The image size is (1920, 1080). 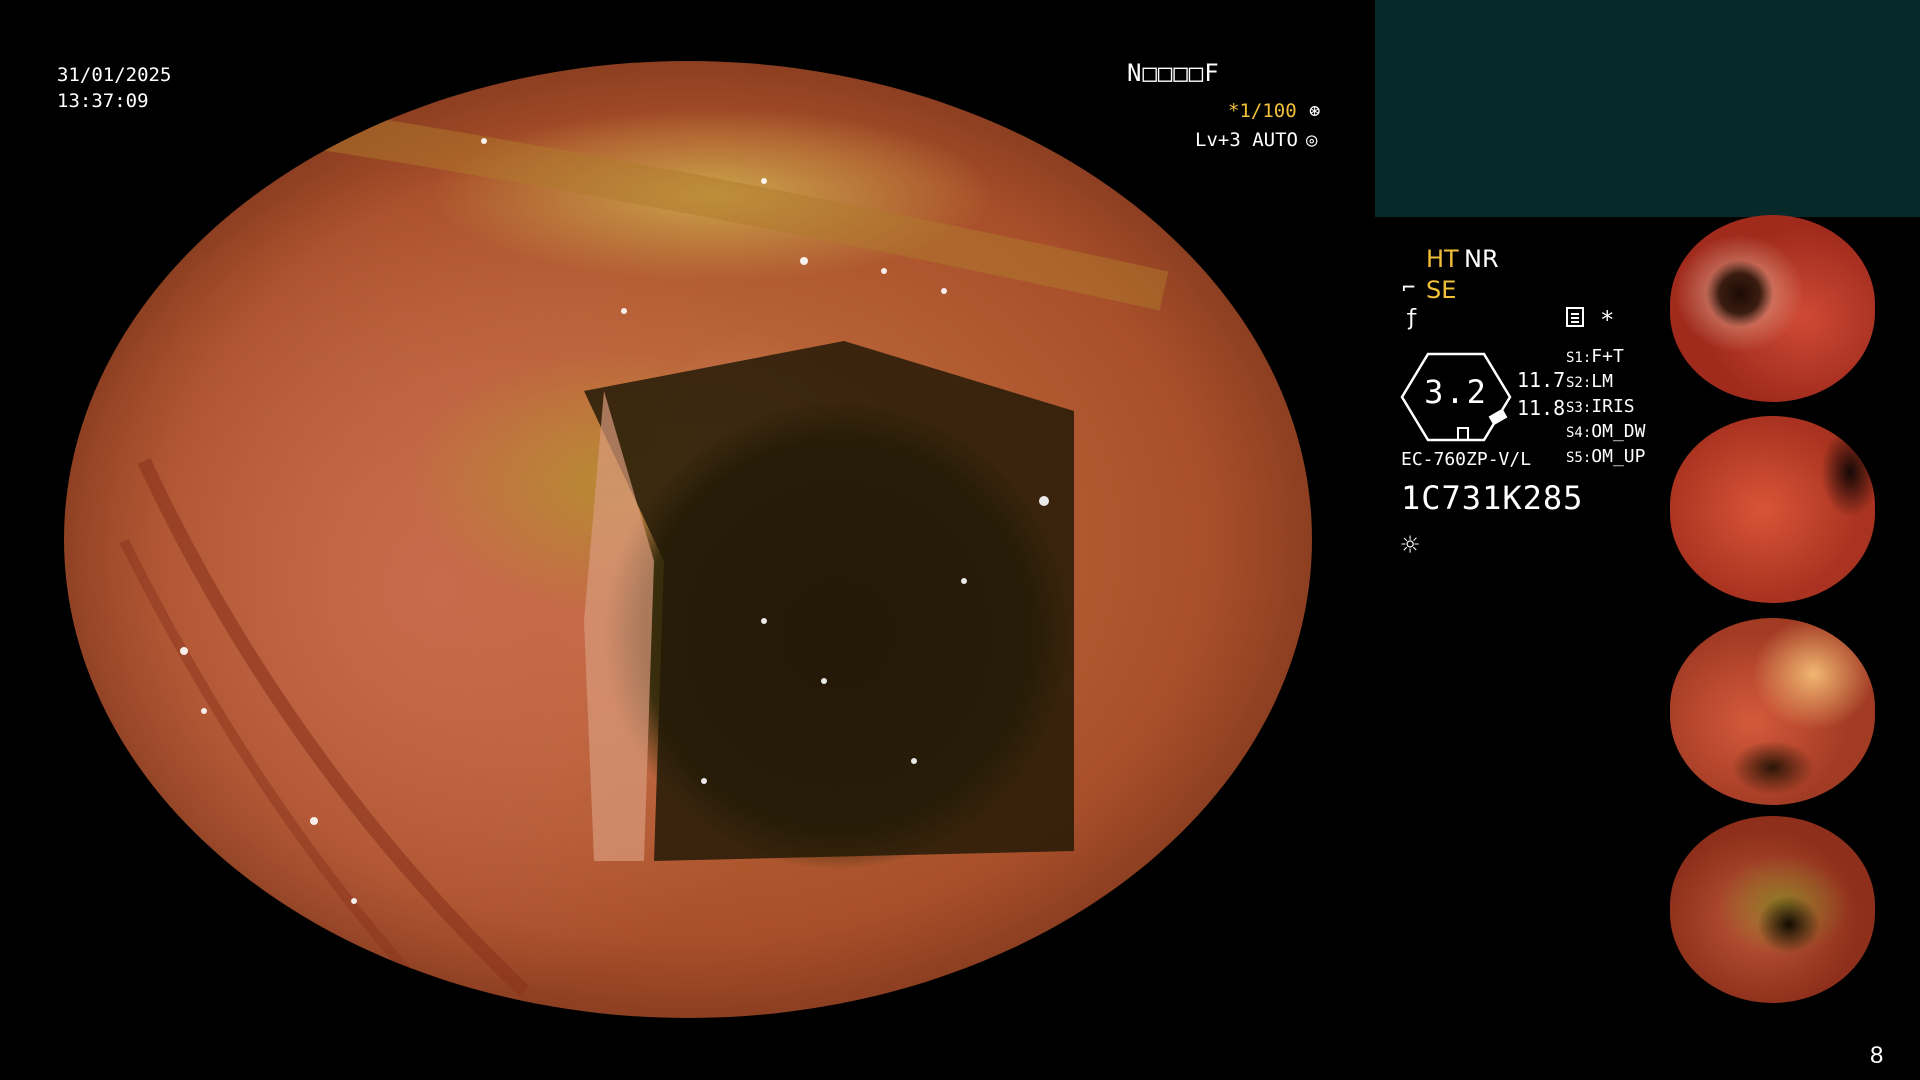 What do you see at coordinates (1607, 320) in the screenshot?
I see `asterisk-icon: *` at bounding box center [1607, 320].